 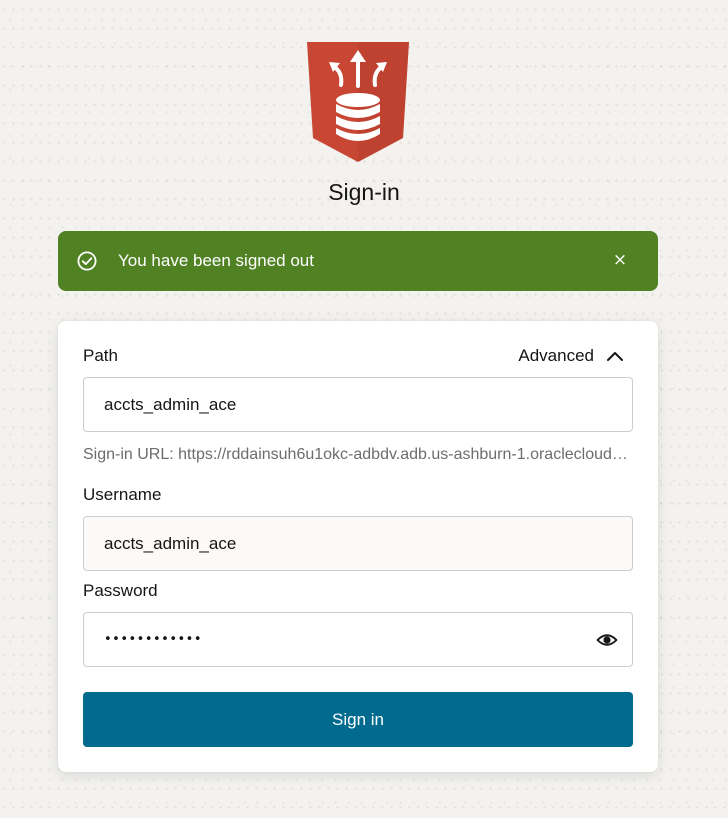 What do you see at coordinates (556, 355) in the screenshot?
I see `advanced-label: Advanced` at bounding box center [556, 355].